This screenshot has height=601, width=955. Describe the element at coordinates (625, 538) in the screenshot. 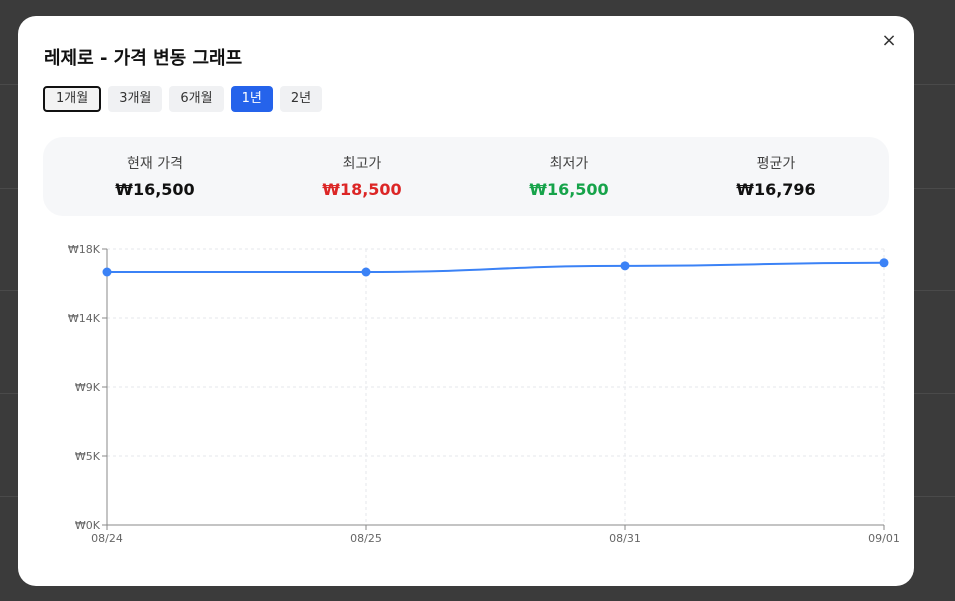

I see `x-tick-label: 08/31` at that location.